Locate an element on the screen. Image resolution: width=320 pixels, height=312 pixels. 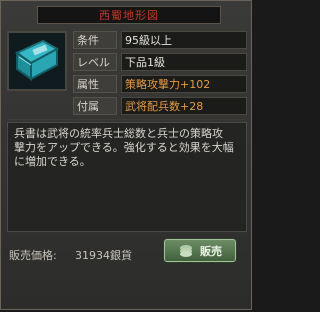
item-icon-frame is located at coordinates (37, 61).